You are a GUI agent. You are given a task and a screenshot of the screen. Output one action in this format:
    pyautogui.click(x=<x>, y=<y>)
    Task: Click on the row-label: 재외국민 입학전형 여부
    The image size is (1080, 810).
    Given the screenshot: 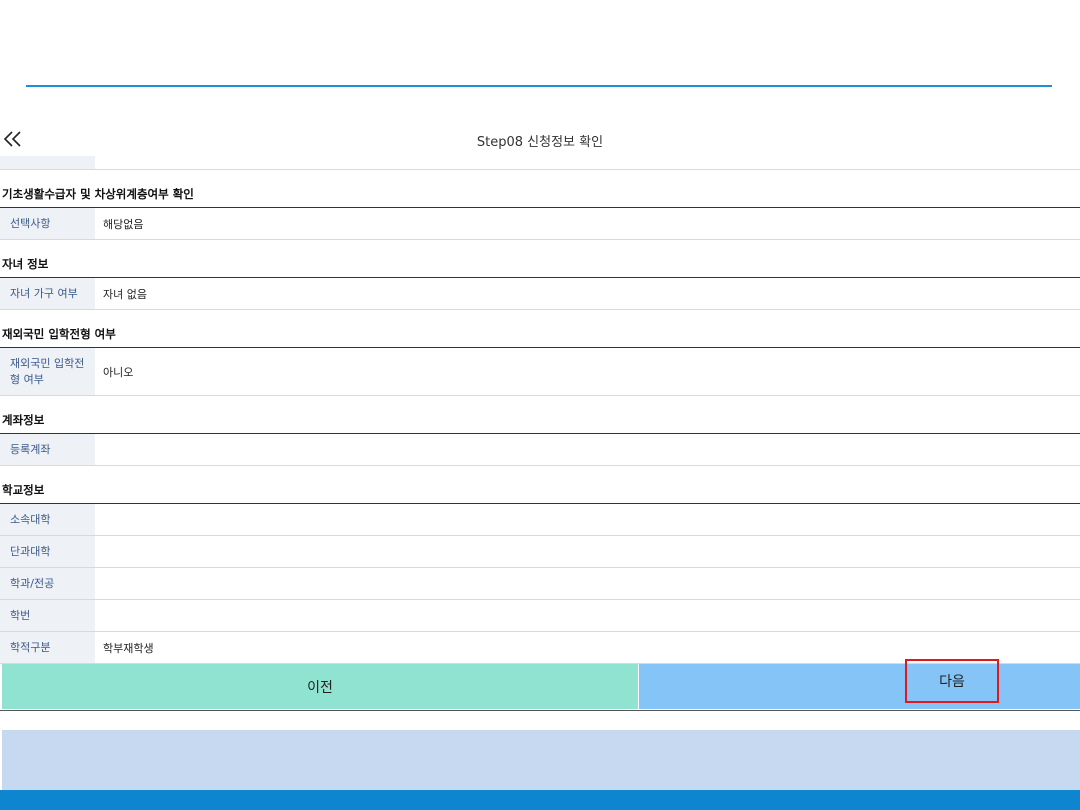 What is the action you would take?
    pyautogui.click(x=47, y=371)
    